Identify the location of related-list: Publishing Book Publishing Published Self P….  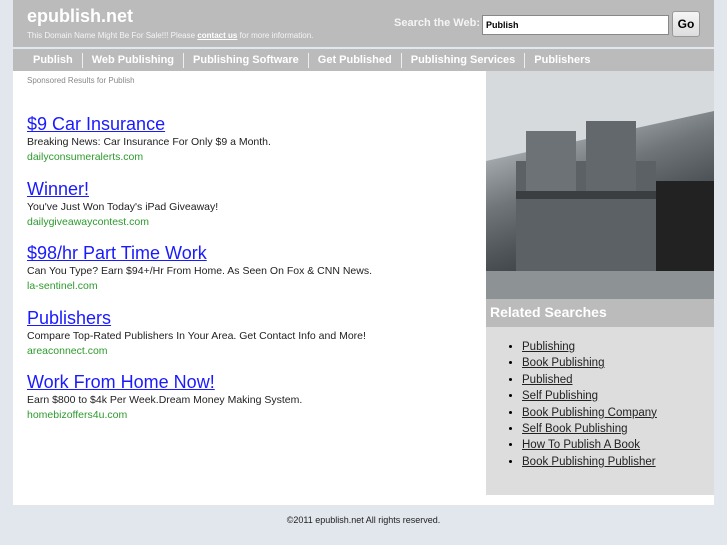
(600, 398).